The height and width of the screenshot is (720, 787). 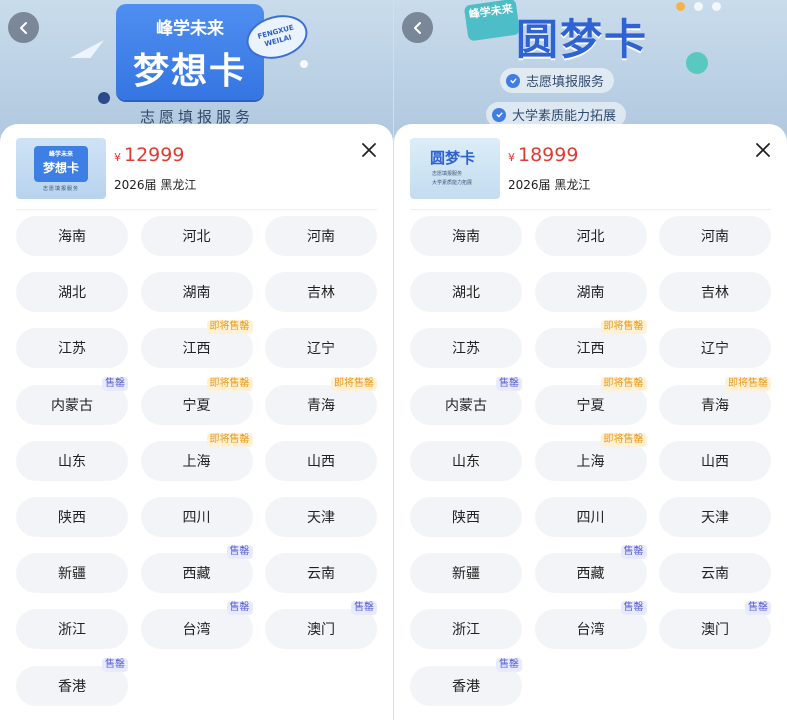 What do you see at coordinates (87, 49) in the screenshot?
I see `paper-plane-decoration` at bounding box center [87, 49].